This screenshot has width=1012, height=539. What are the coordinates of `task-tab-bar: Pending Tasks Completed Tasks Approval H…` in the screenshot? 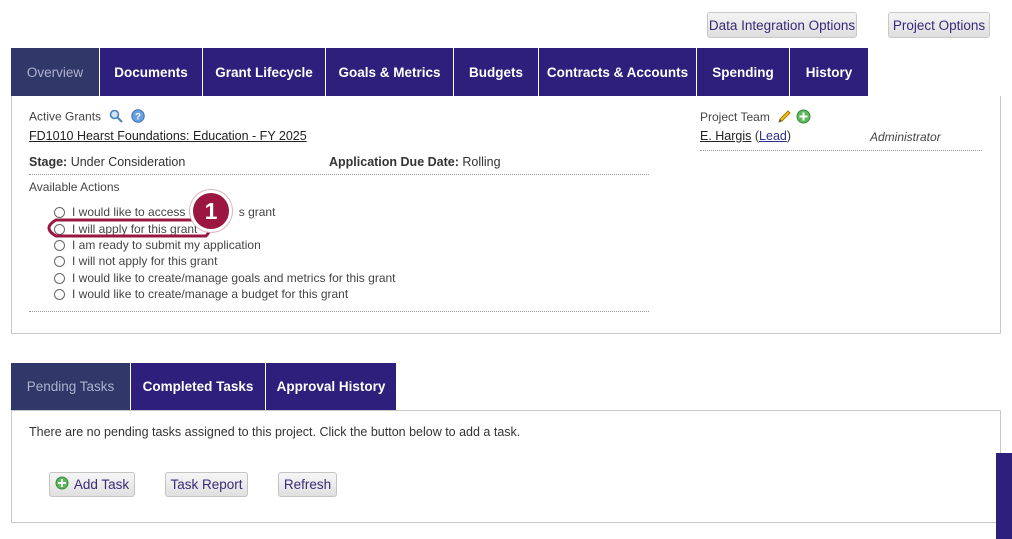 It's located at (203, 386).